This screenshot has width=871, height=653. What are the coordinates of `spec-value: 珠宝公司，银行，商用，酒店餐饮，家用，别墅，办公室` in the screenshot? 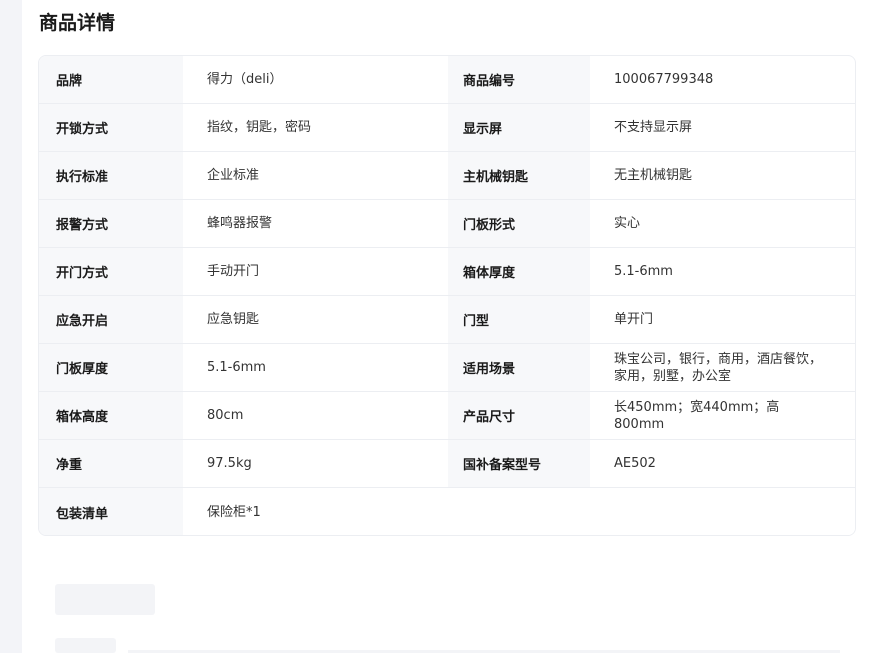 It's located at (718, 367).